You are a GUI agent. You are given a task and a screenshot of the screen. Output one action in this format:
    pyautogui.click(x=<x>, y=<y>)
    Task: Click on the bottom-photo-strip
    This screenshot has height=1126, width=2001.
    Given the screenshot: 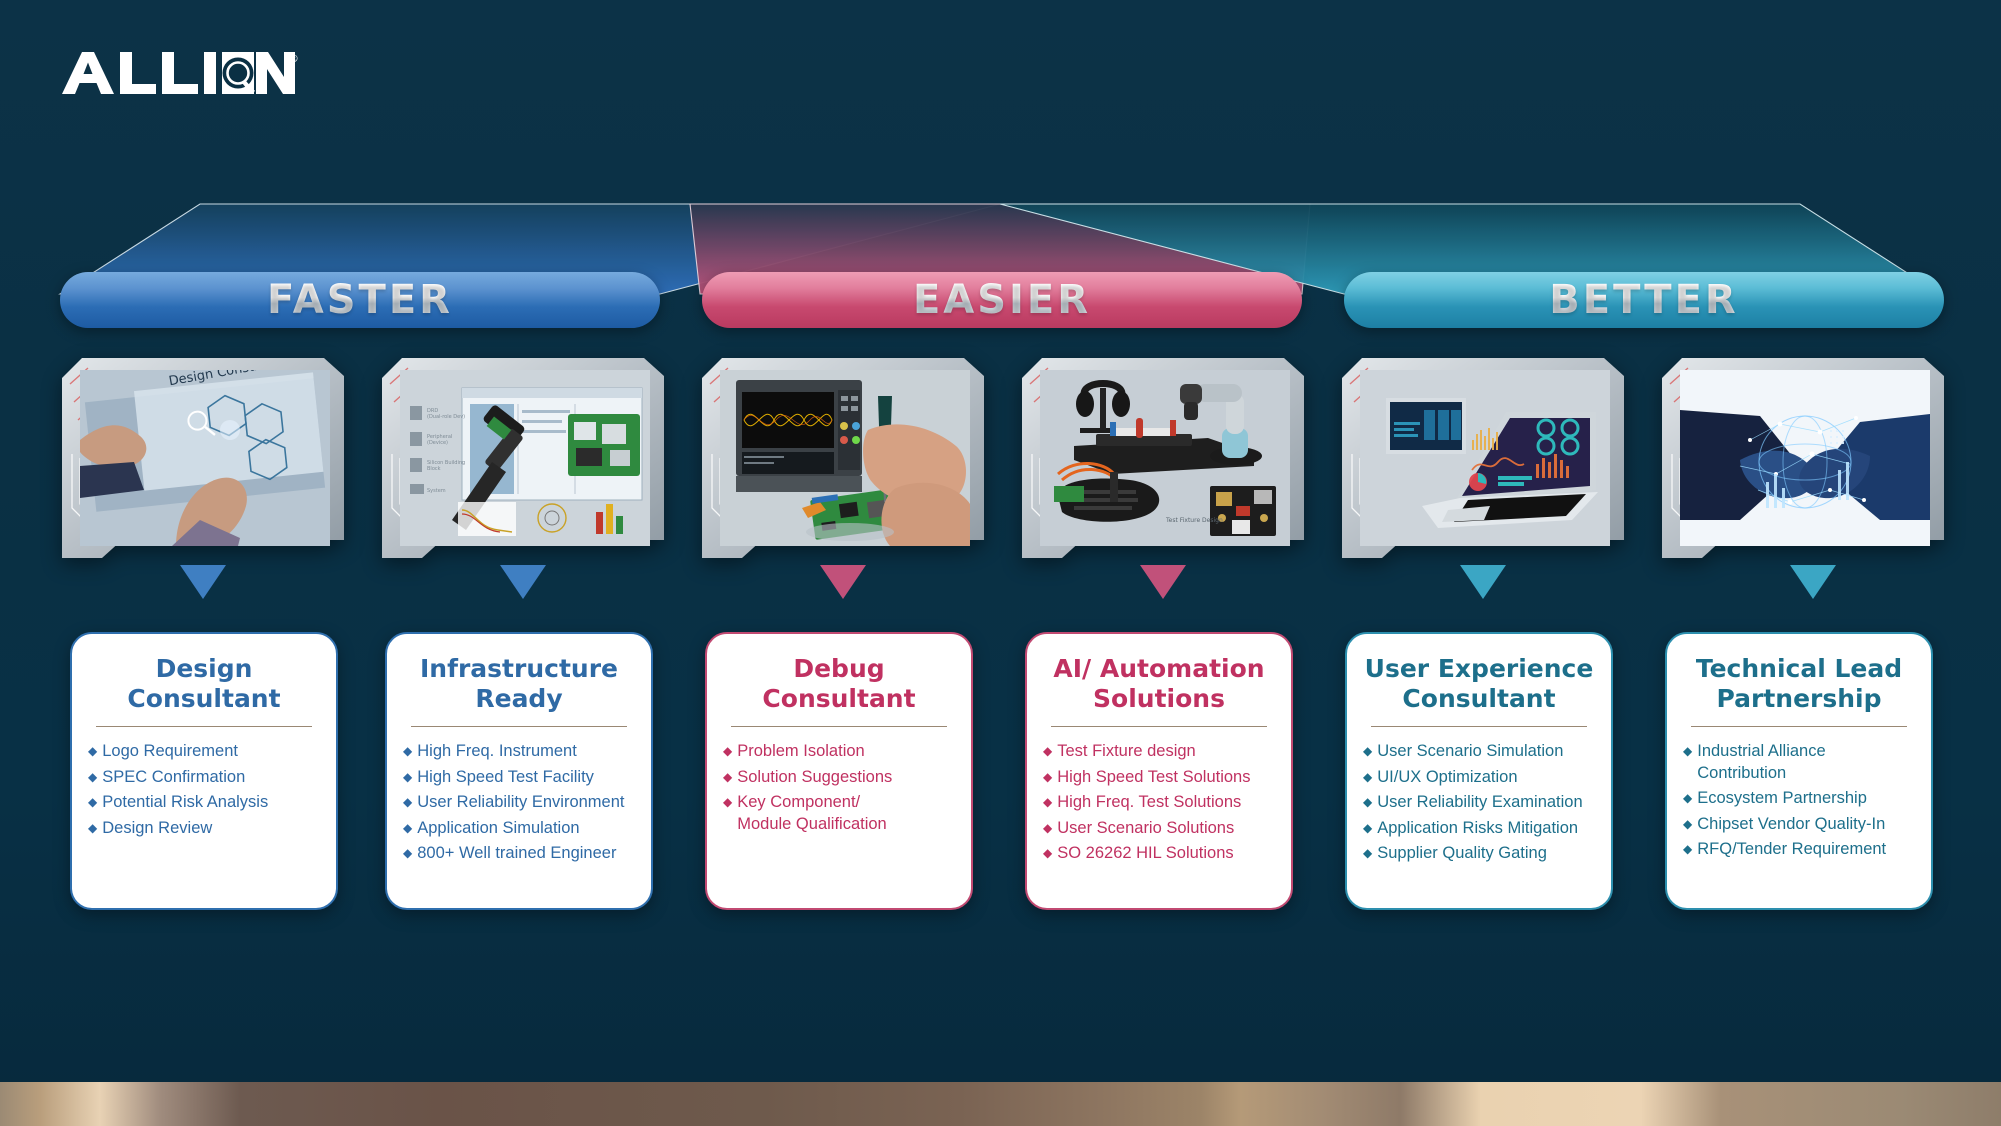 What is the action you would take?
    pyautogui.click(x=1000, y=1104)
    